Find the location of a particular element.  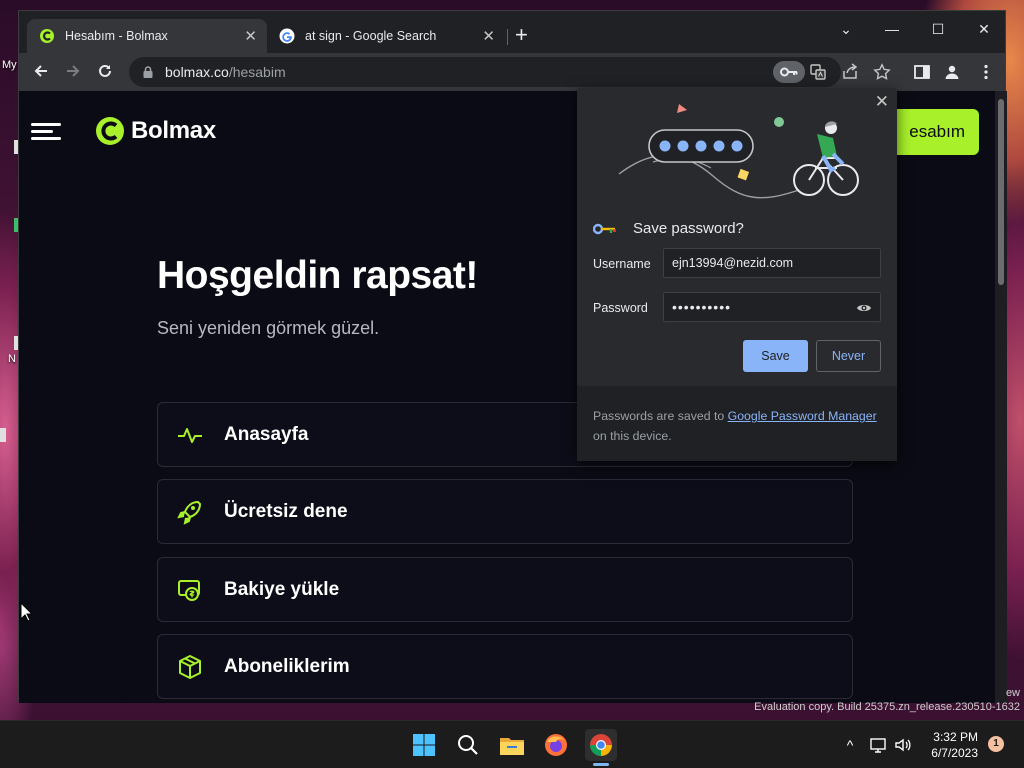

username-label: Username is located at coordinates (622, 264).